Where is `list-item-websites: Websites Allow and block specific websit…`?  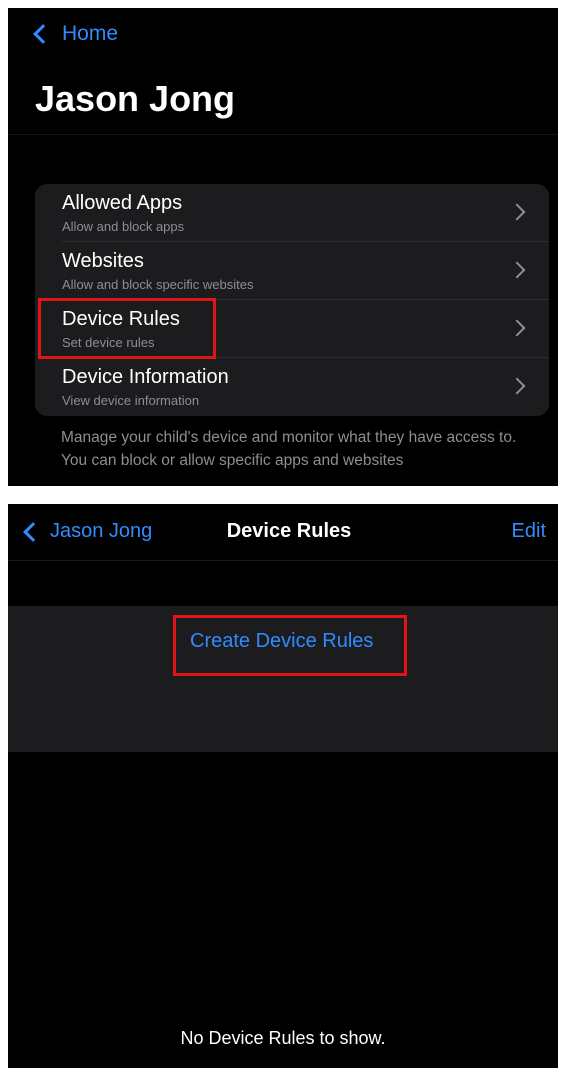 list-item-websites: Websites Allow and block specific websit… is located at coordinates (292, 271).